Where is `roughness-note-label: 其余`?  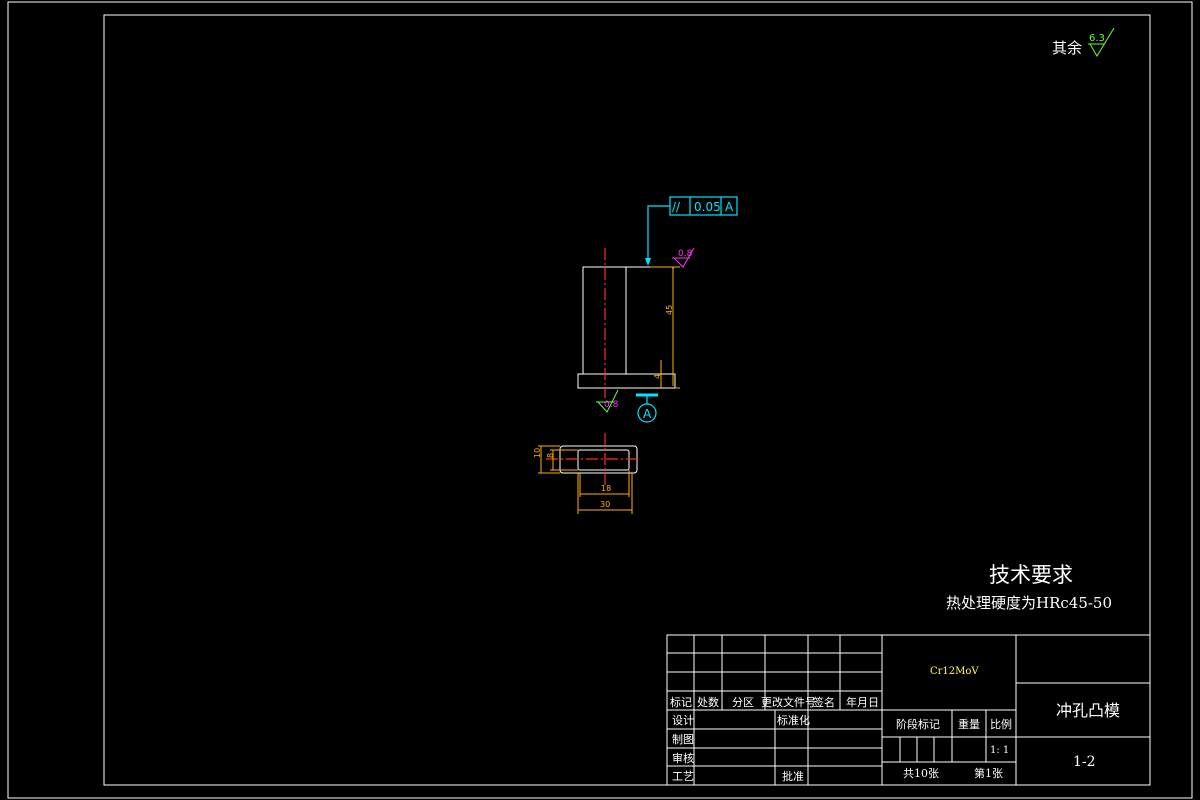 roughness-note-label: 其余 is located at coordinates (1067, 48).